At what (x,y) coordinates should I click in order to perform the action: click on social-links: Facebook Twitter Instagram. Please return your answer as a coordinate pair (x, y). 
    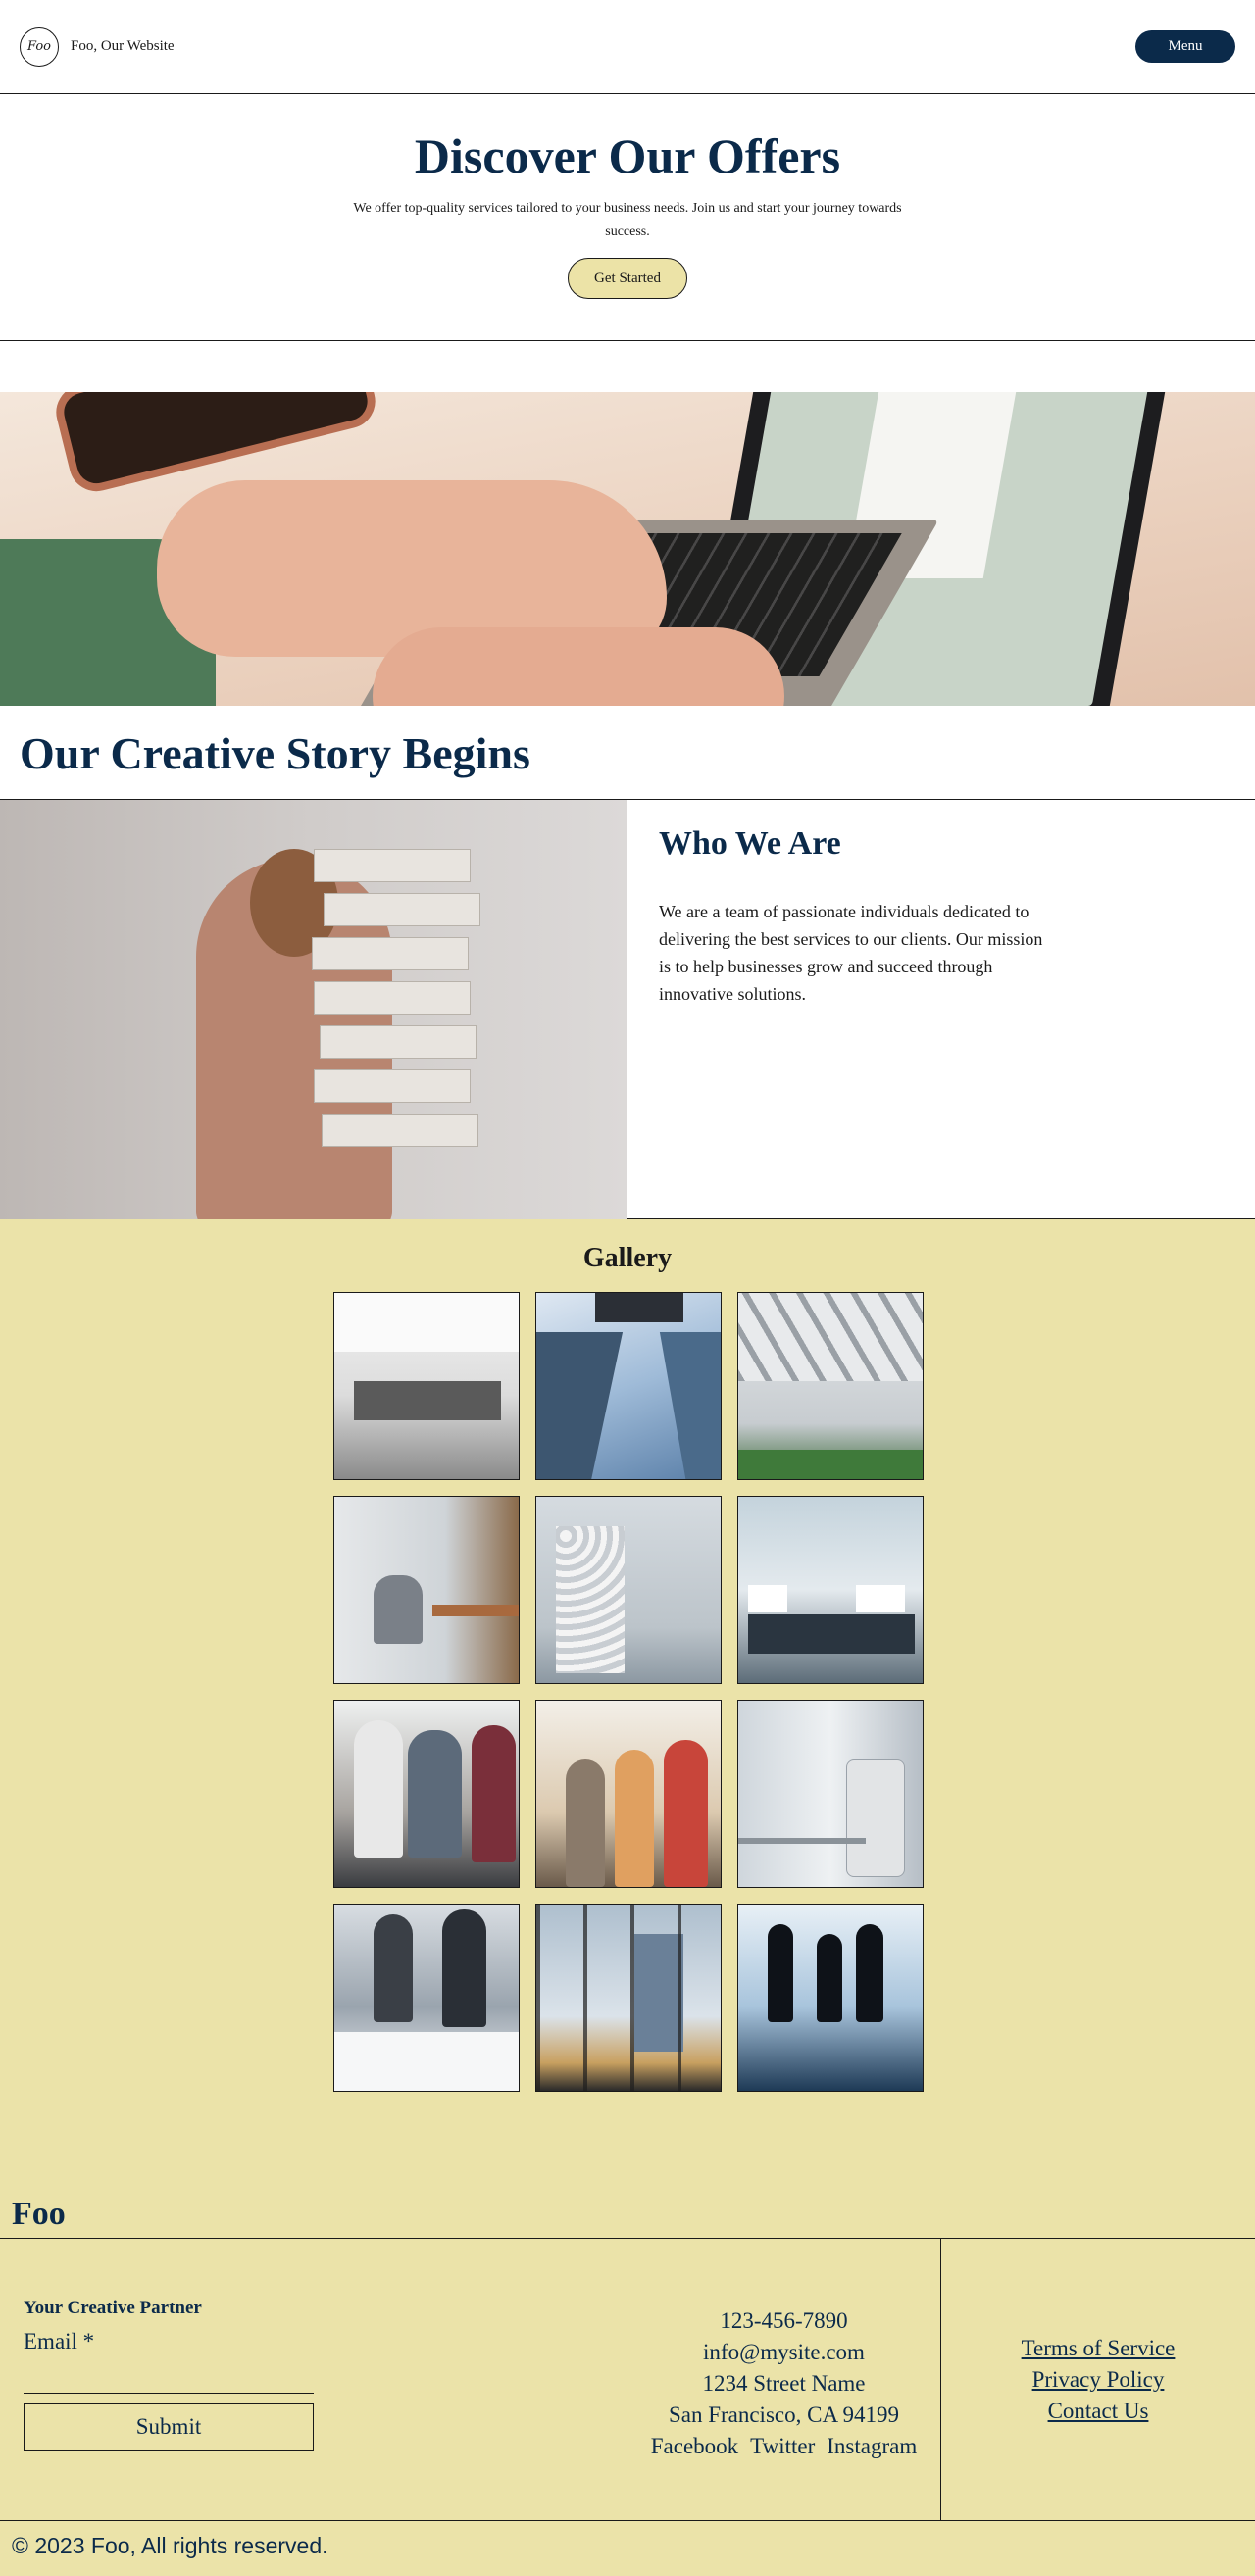
    Looking at the image, I should click on (784, 2446).